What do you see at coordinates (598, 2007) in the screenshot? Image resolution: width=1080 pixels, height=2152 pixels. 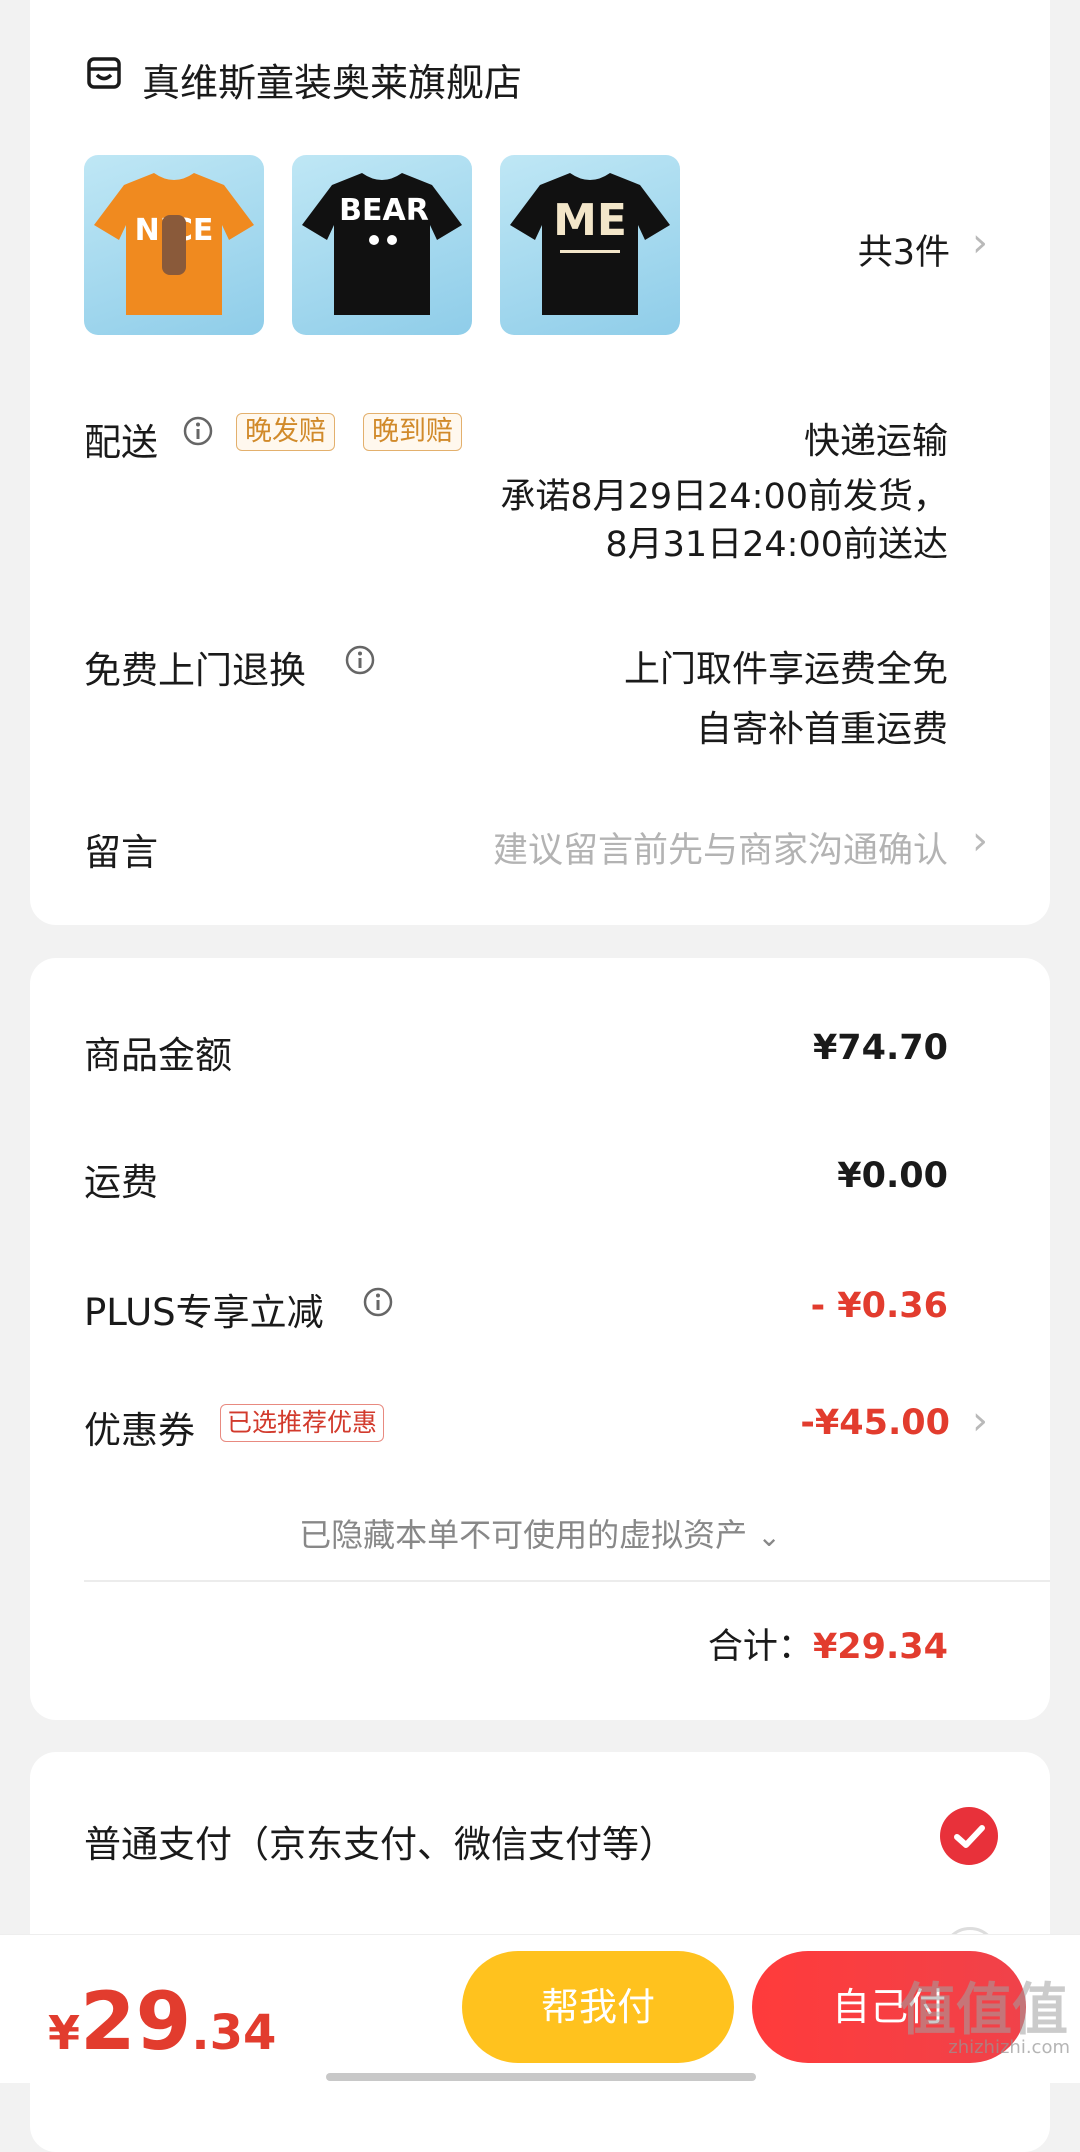 I see `help-pay-button: 帮我付` at bounding box center [598, 2007].